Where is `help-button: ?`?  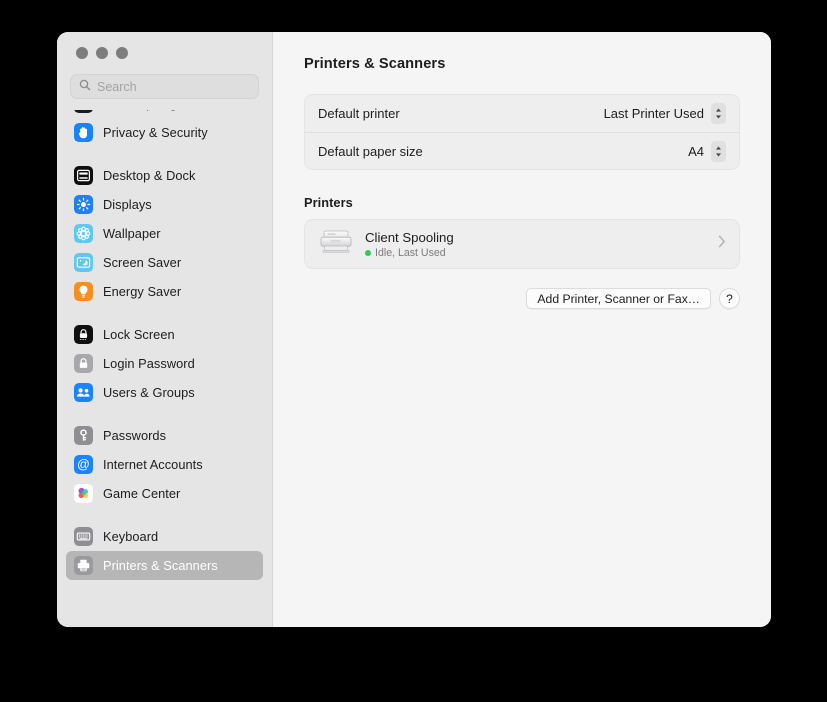 help-button: ? is located at coordinates (729, 298).